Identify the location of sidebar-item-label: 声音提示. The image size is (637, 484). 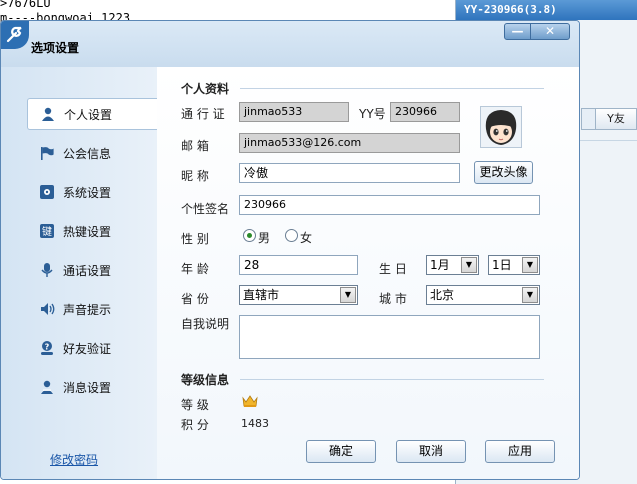
(87, 309).